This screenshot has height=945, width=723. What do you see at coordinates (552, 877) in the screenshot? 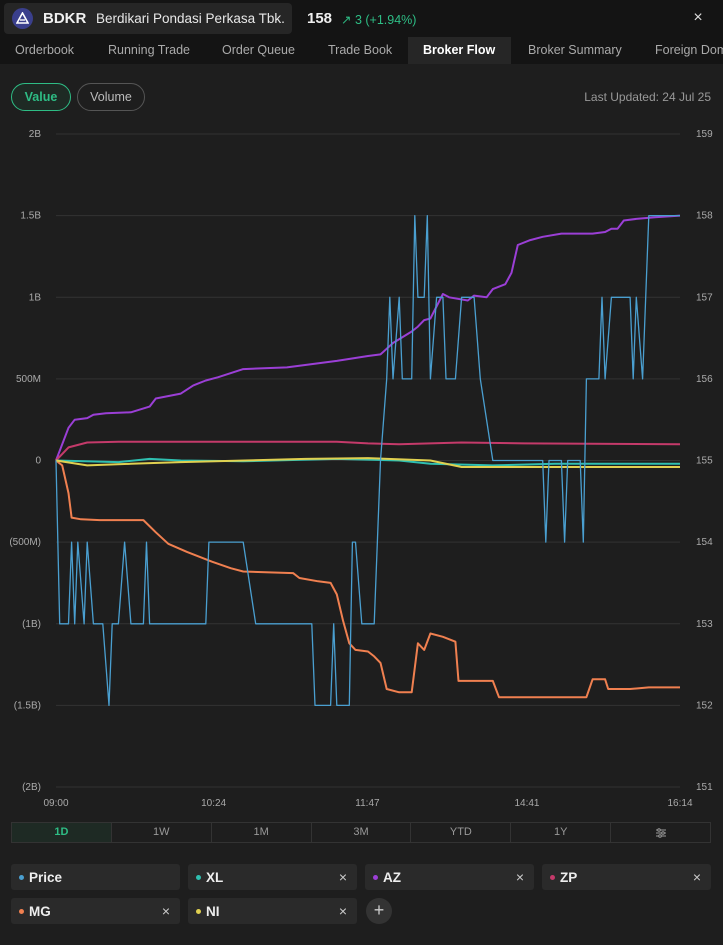
I see `zp-dot` at bounding box center [552, 877].